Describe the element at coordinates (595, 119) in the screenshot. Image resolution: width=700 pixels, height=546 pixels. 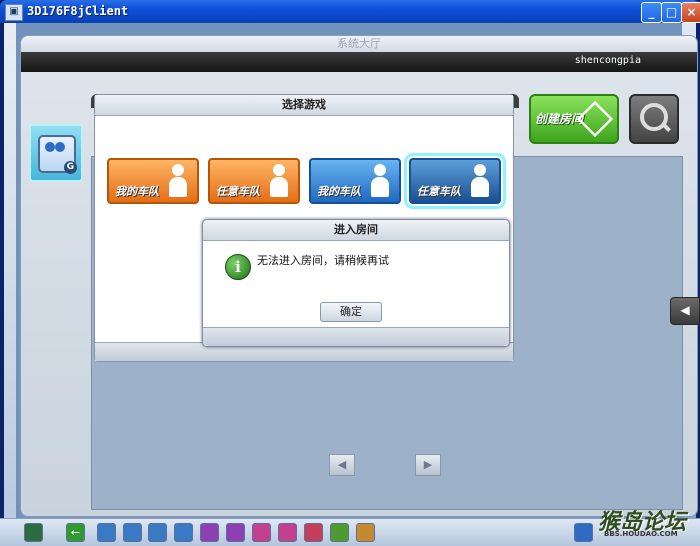
I see `cube-icon` at that location.